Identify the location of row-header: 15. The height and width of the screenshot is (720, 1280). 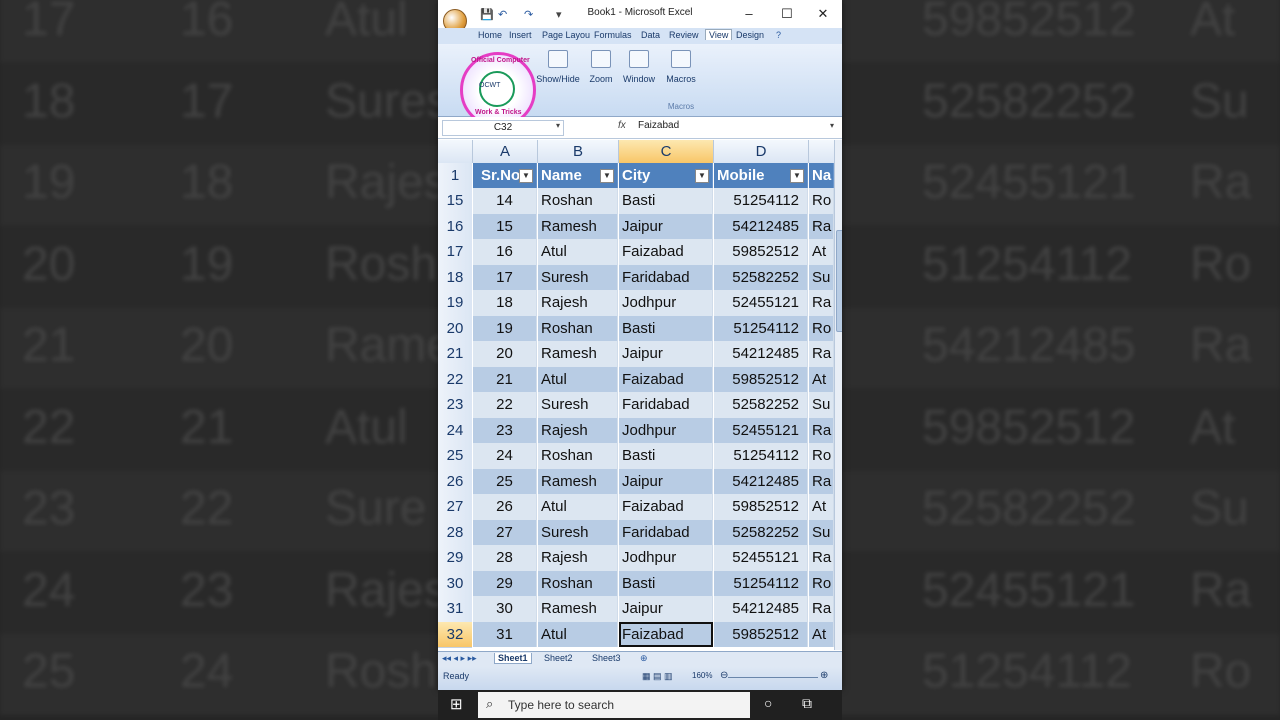
(455, 201).